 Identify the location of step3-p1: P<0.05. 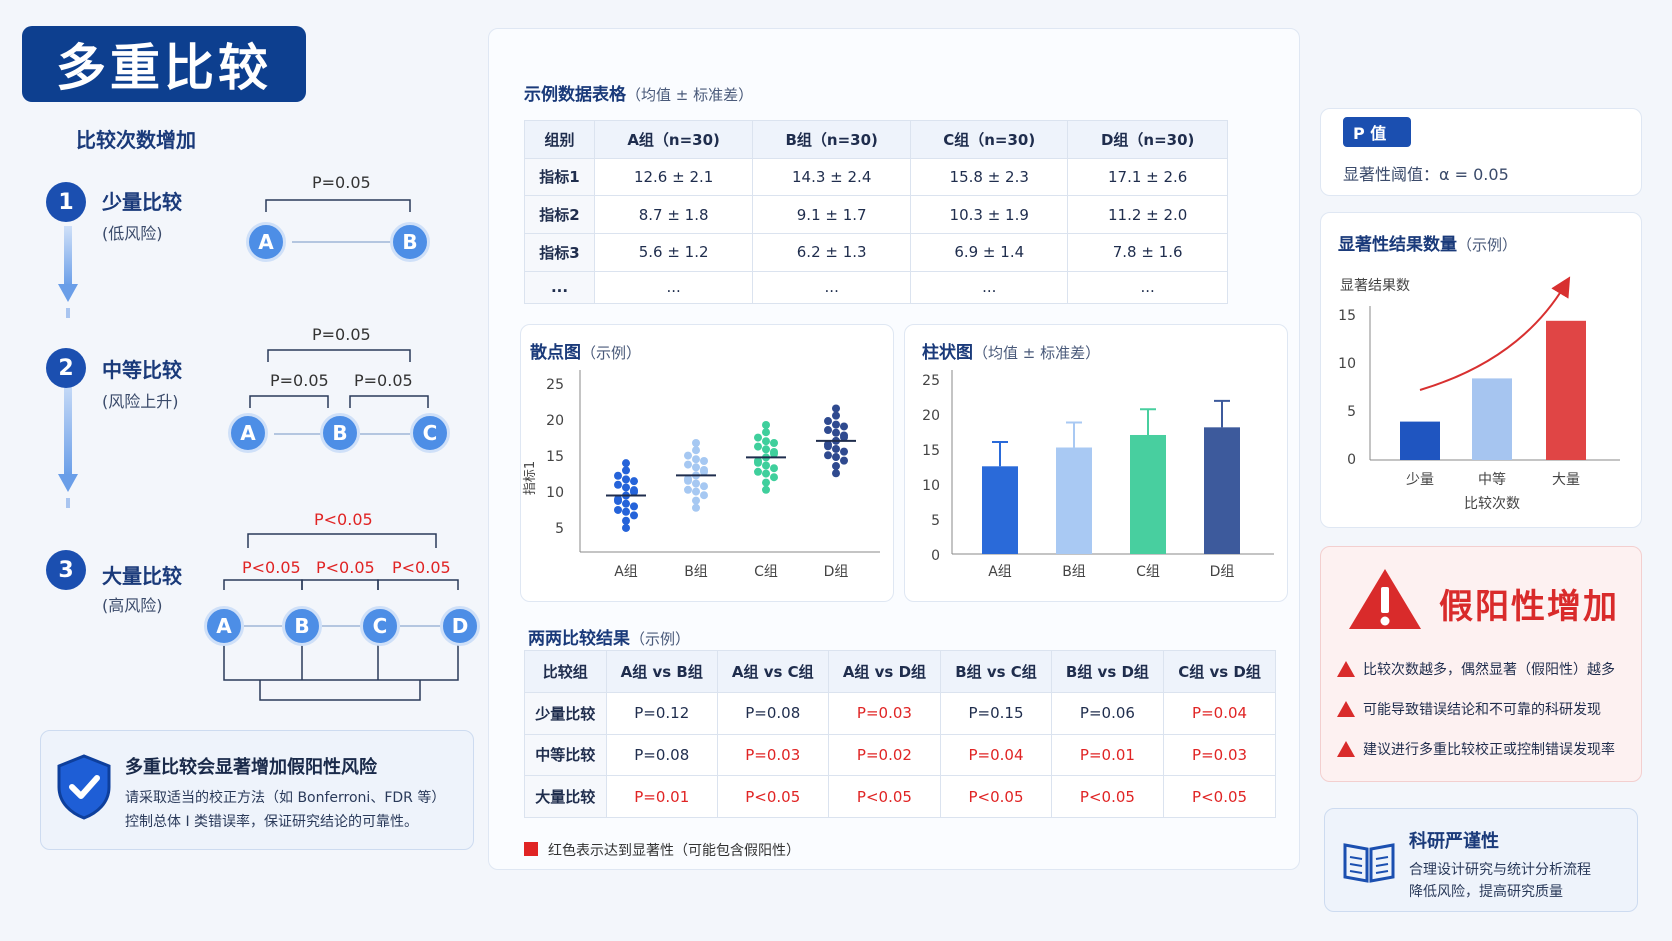
(271, 567).